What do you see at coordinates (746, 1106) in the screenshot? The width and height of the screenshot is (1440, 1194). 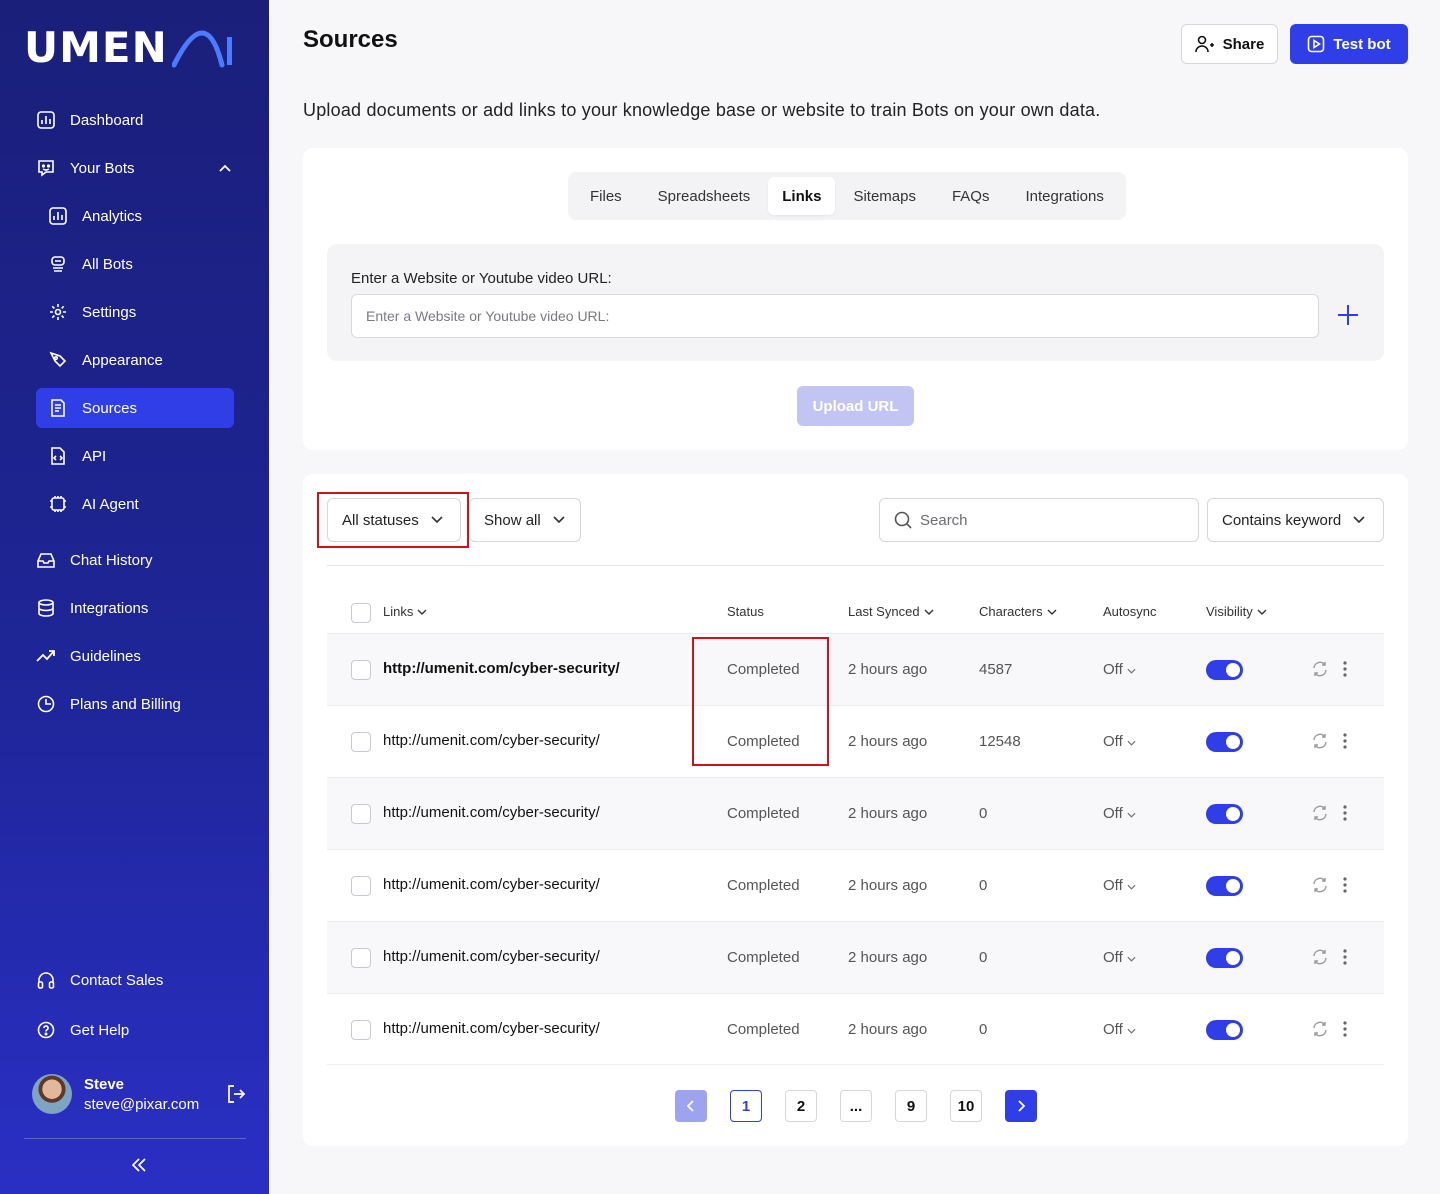 I see `pagination-page-1: 1` at bounding box center [746, 1106].